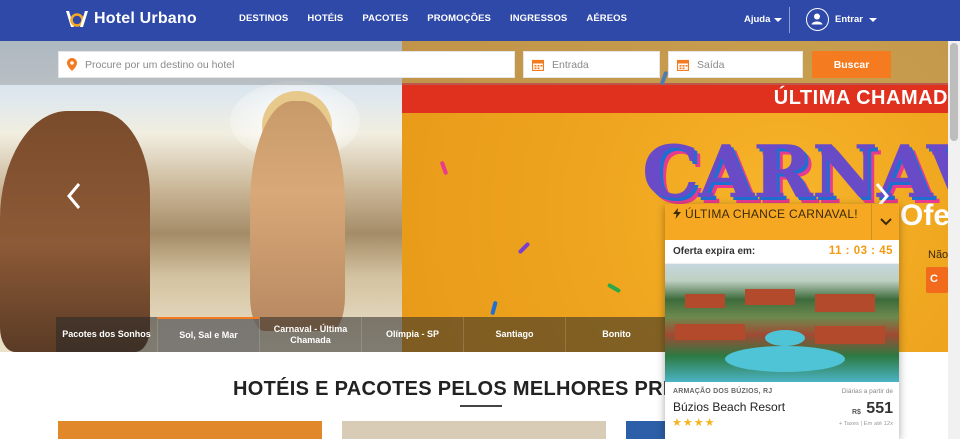 The width and height of the screenshot is (960, 439). I want to click on offer-header: ÚLTIMA CHANCE CARNAVAL!, so click(782, 222).